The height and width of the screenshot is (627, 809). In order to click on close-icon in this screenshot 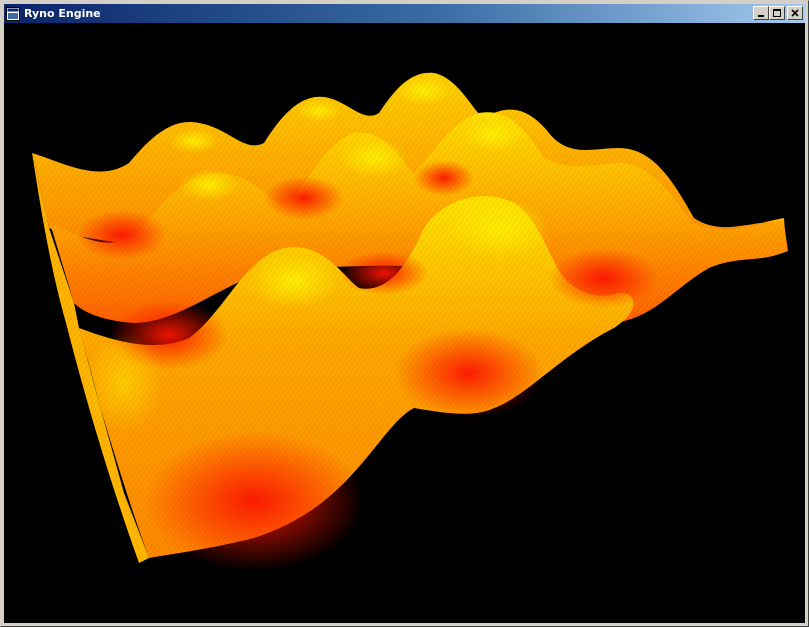, I will do `click(795, 13)`.